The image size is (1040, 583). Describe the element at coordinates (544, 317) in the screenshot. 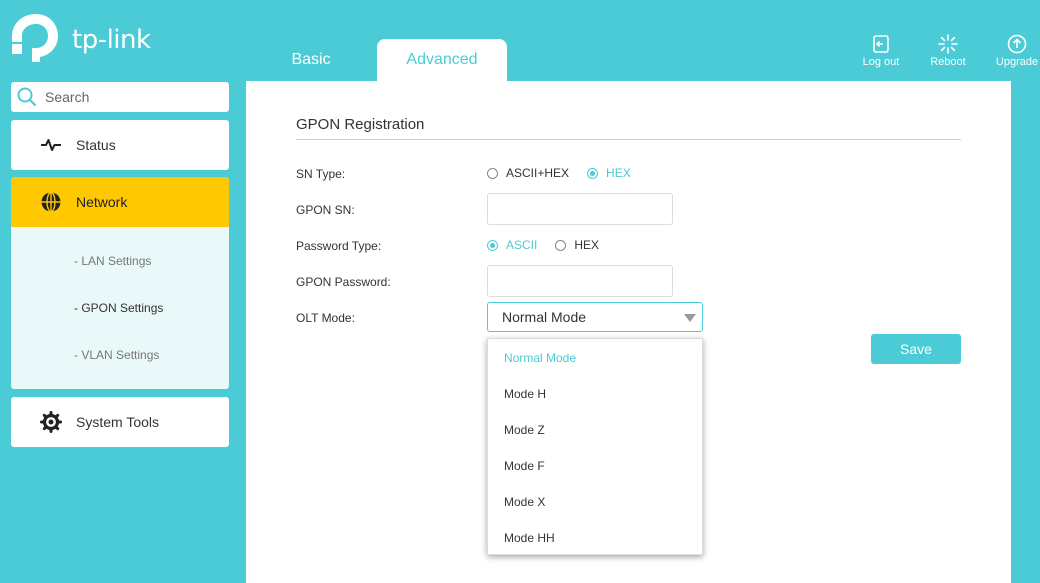

I see `olt-mode-selected-value: Normal Mode` at that location.